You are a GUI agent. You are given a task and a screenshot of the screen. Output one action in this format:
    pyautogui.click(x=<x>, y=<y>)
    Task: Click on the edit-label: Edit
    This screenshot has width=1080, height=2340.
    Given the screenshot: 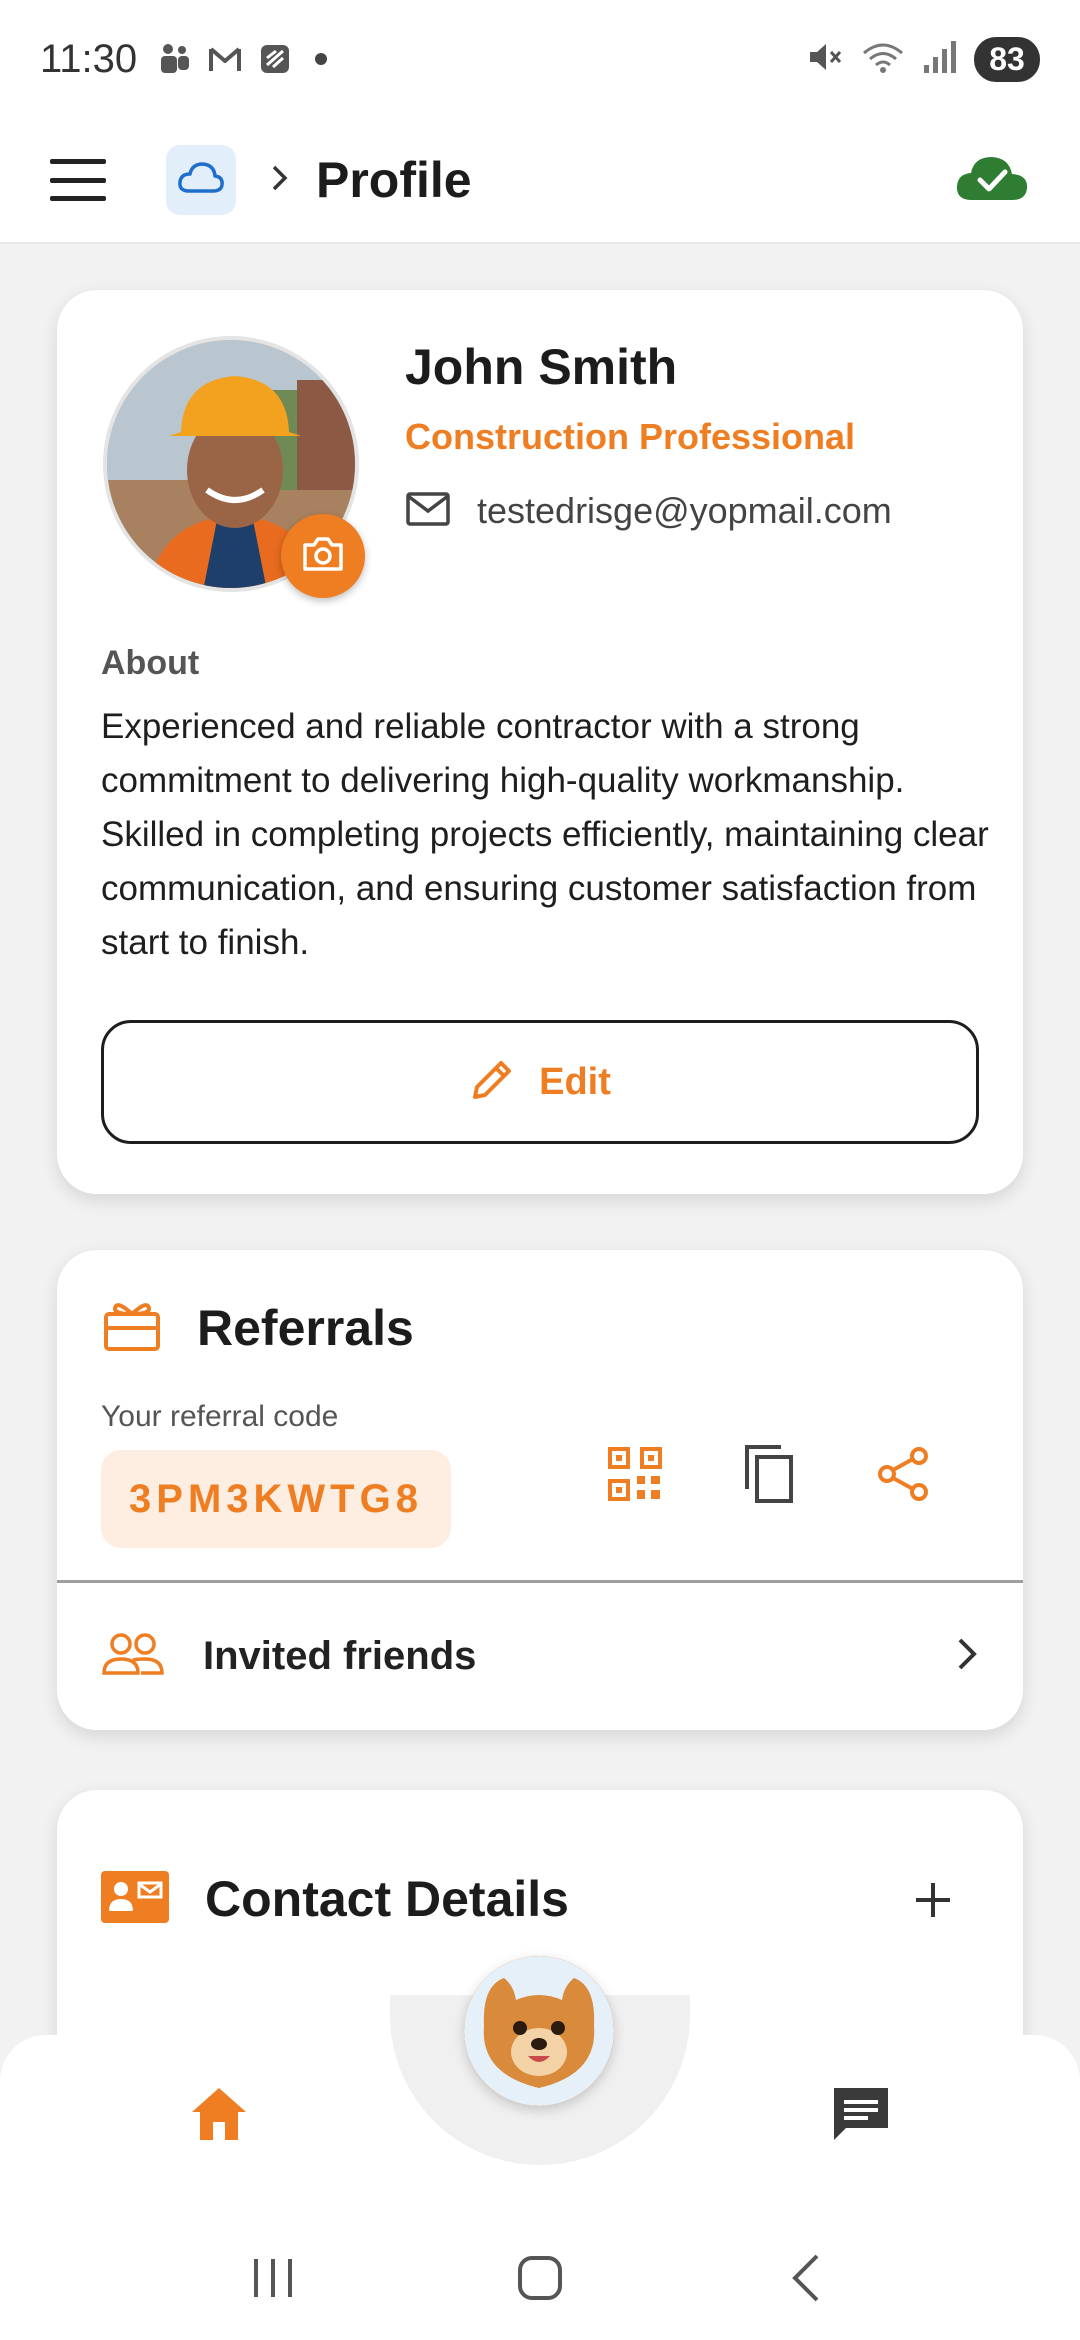 What is the action you would take?
    pyautogui.click(x=575, y=1081)
    